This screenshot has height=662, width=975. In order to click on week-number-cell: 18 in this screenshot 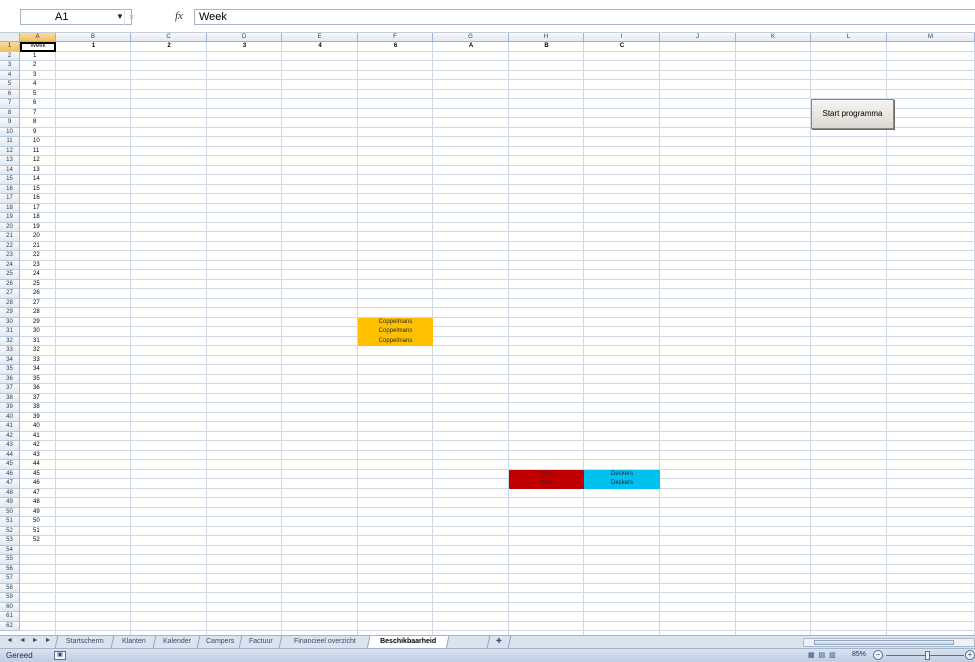, I will do `click(38, 218)`.